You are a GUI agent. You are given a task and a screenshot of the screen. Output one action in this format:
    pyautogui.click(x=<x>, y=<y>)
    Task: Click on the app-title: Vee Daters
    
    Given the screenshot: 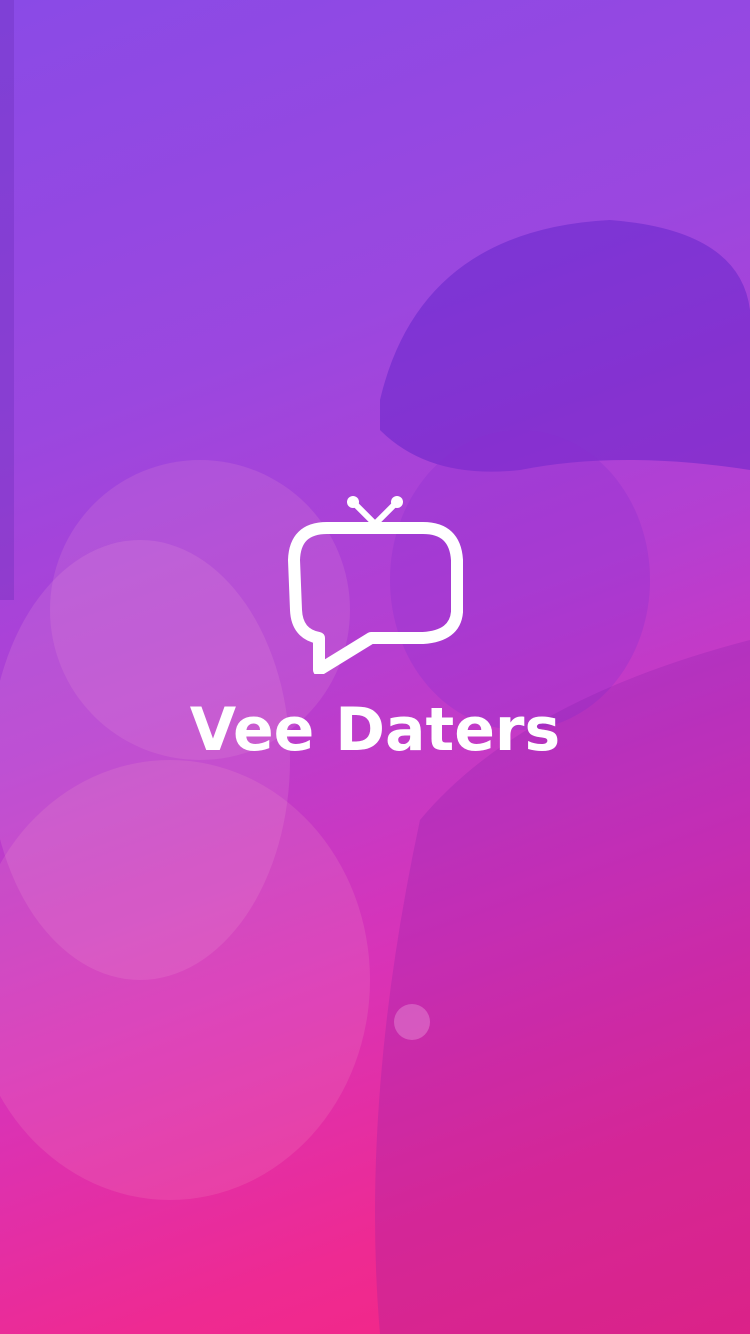 What is the action you would take?
    pyautogui.click(x=375, y=730)
    